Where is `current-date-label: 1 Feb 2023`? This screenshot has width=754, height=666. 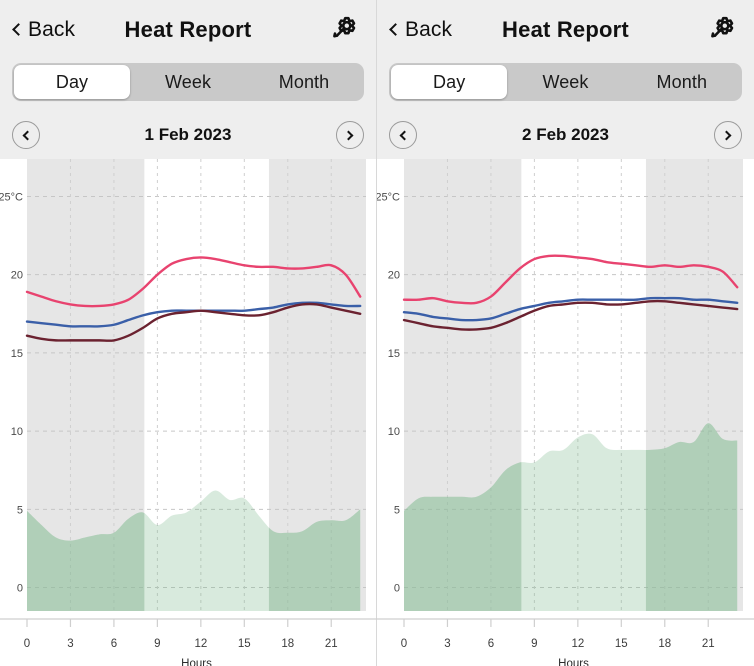 current-date-label: 1 Feb 2023 is located at coordinates (188, 134).